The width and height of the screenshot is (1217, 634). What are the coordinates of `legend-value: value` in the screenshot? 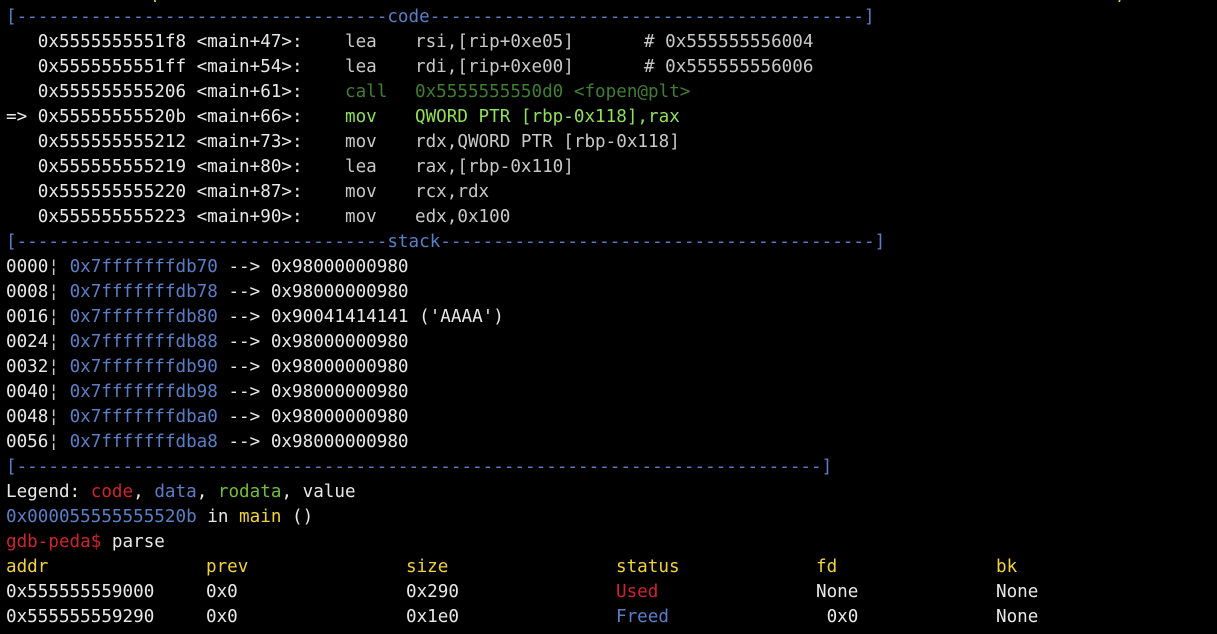 It's located at (329, 492).